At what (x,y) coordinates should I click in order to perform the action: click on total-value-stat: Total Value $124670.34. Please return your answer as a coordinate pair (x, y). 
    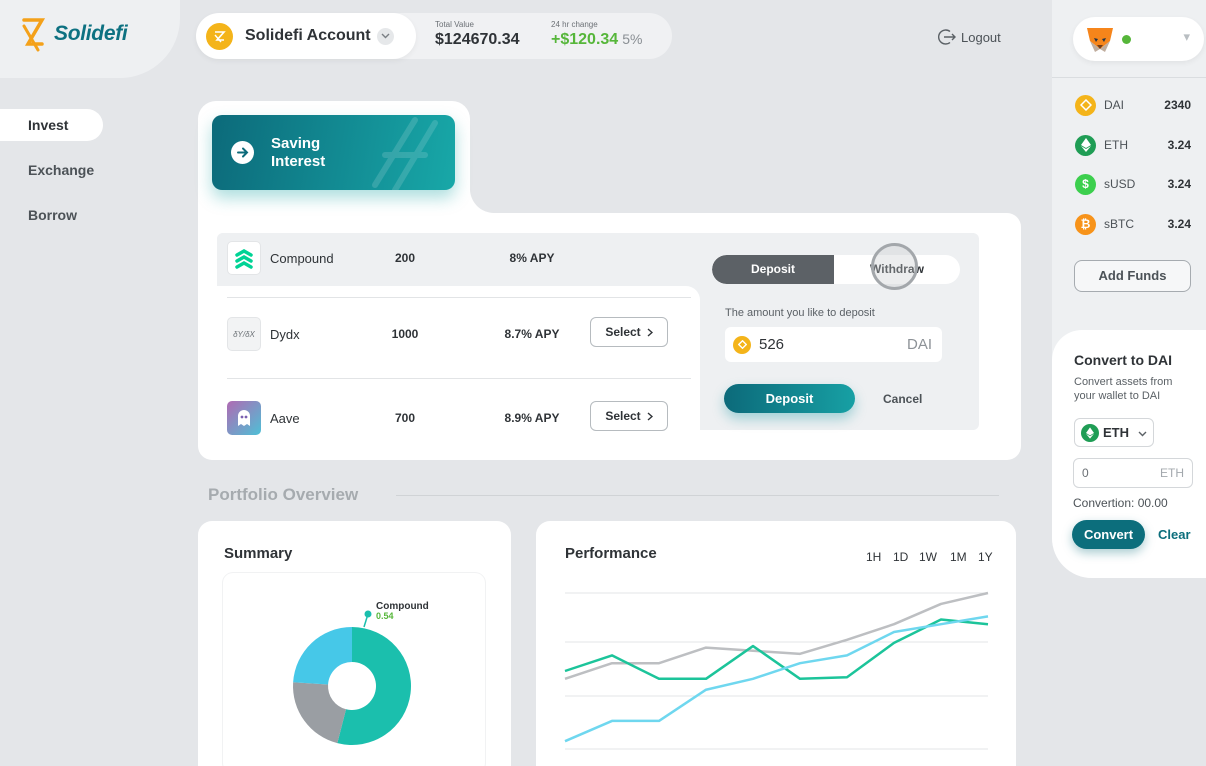
    Looking at the image, I should click on (477, 34).